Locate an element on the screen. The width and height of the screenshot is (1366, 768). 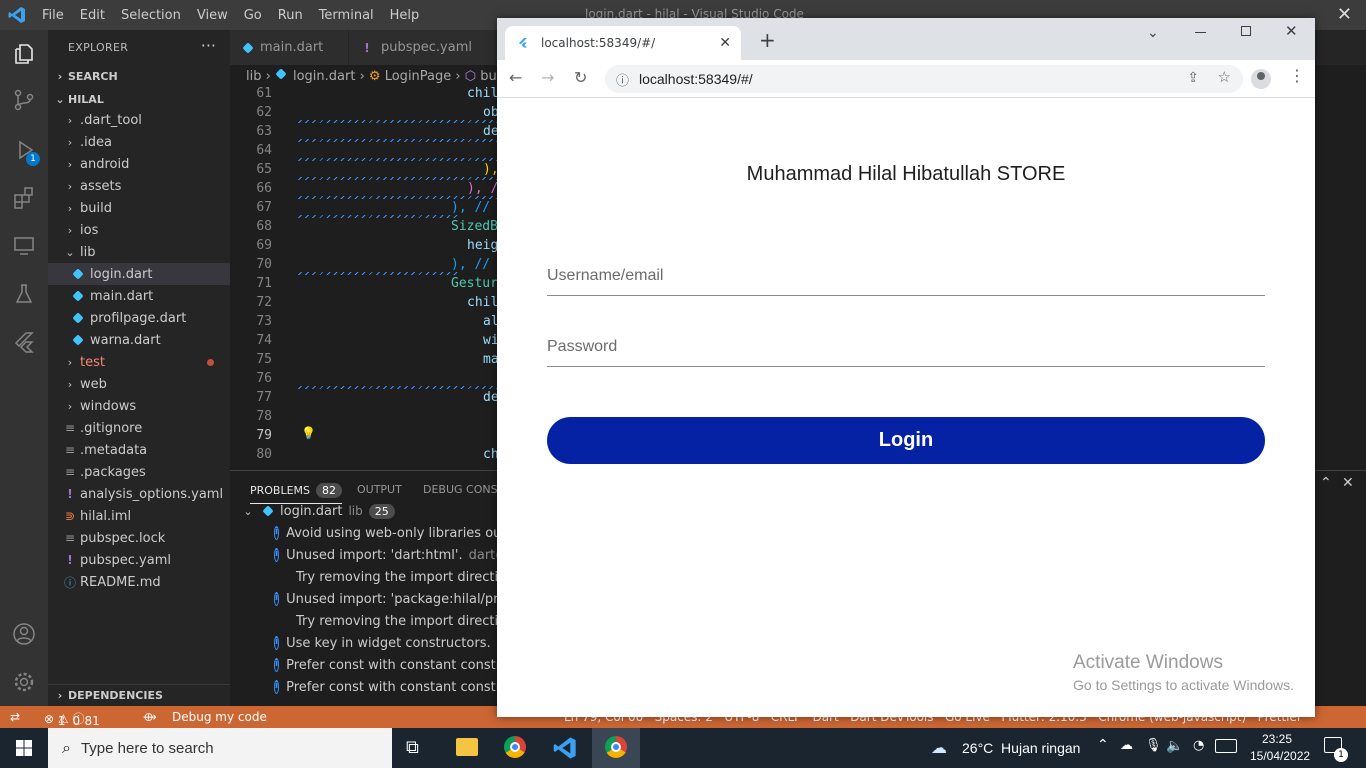
taskbar-search-box: ⌕ Type here to search is located at coordinates (220, 748).